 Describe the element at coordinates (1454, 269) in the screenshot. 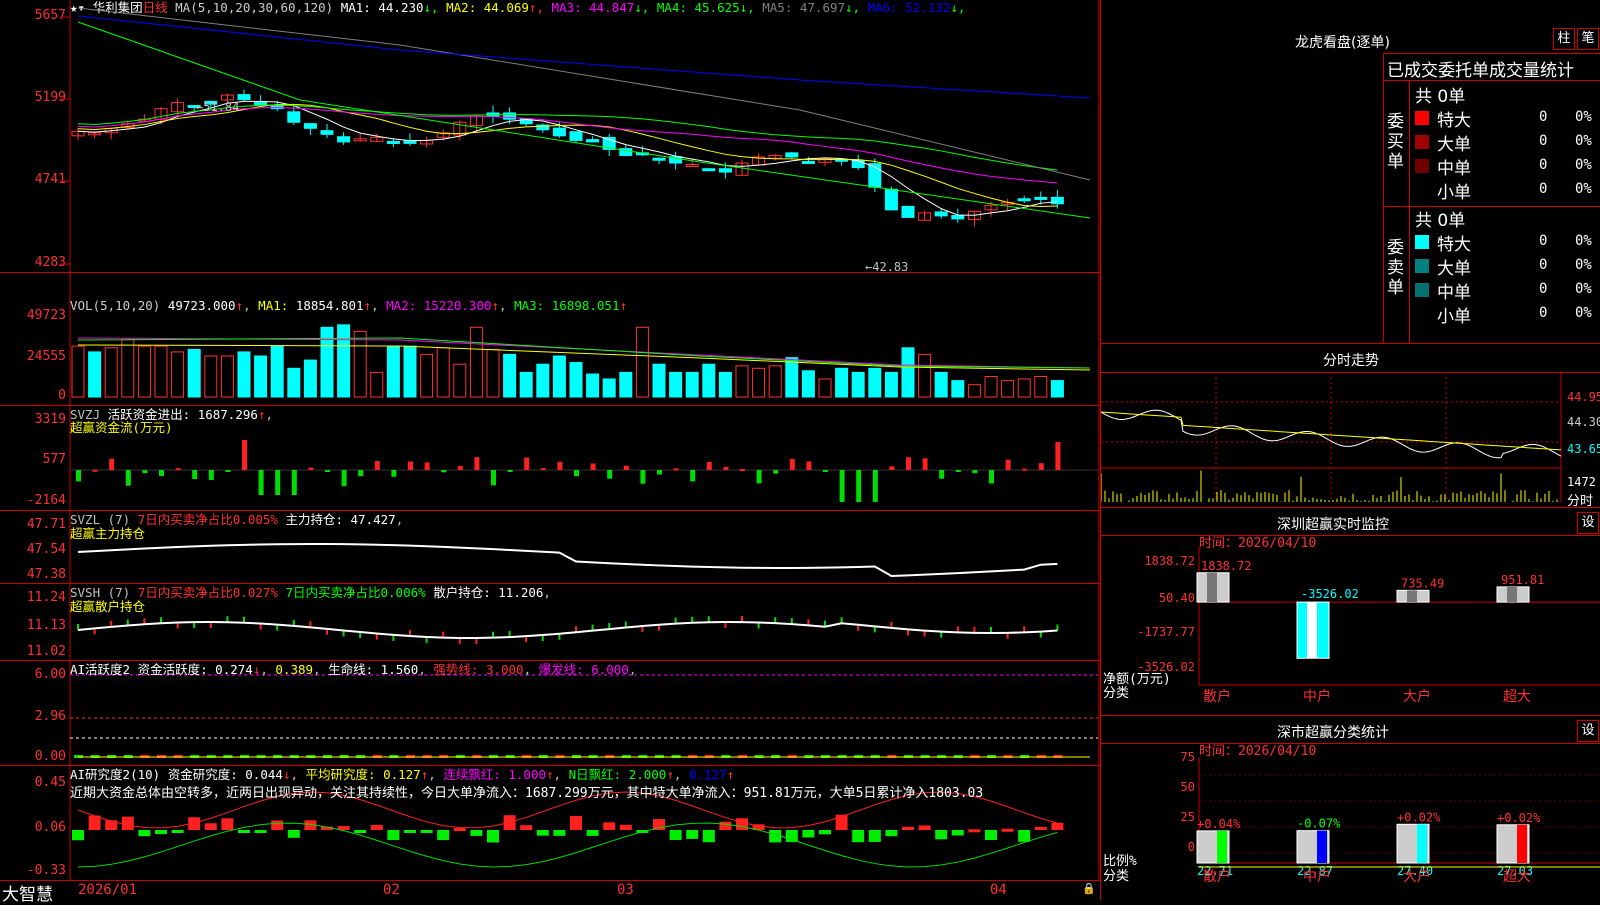

I see `sell-row-name: 大单` at that location.